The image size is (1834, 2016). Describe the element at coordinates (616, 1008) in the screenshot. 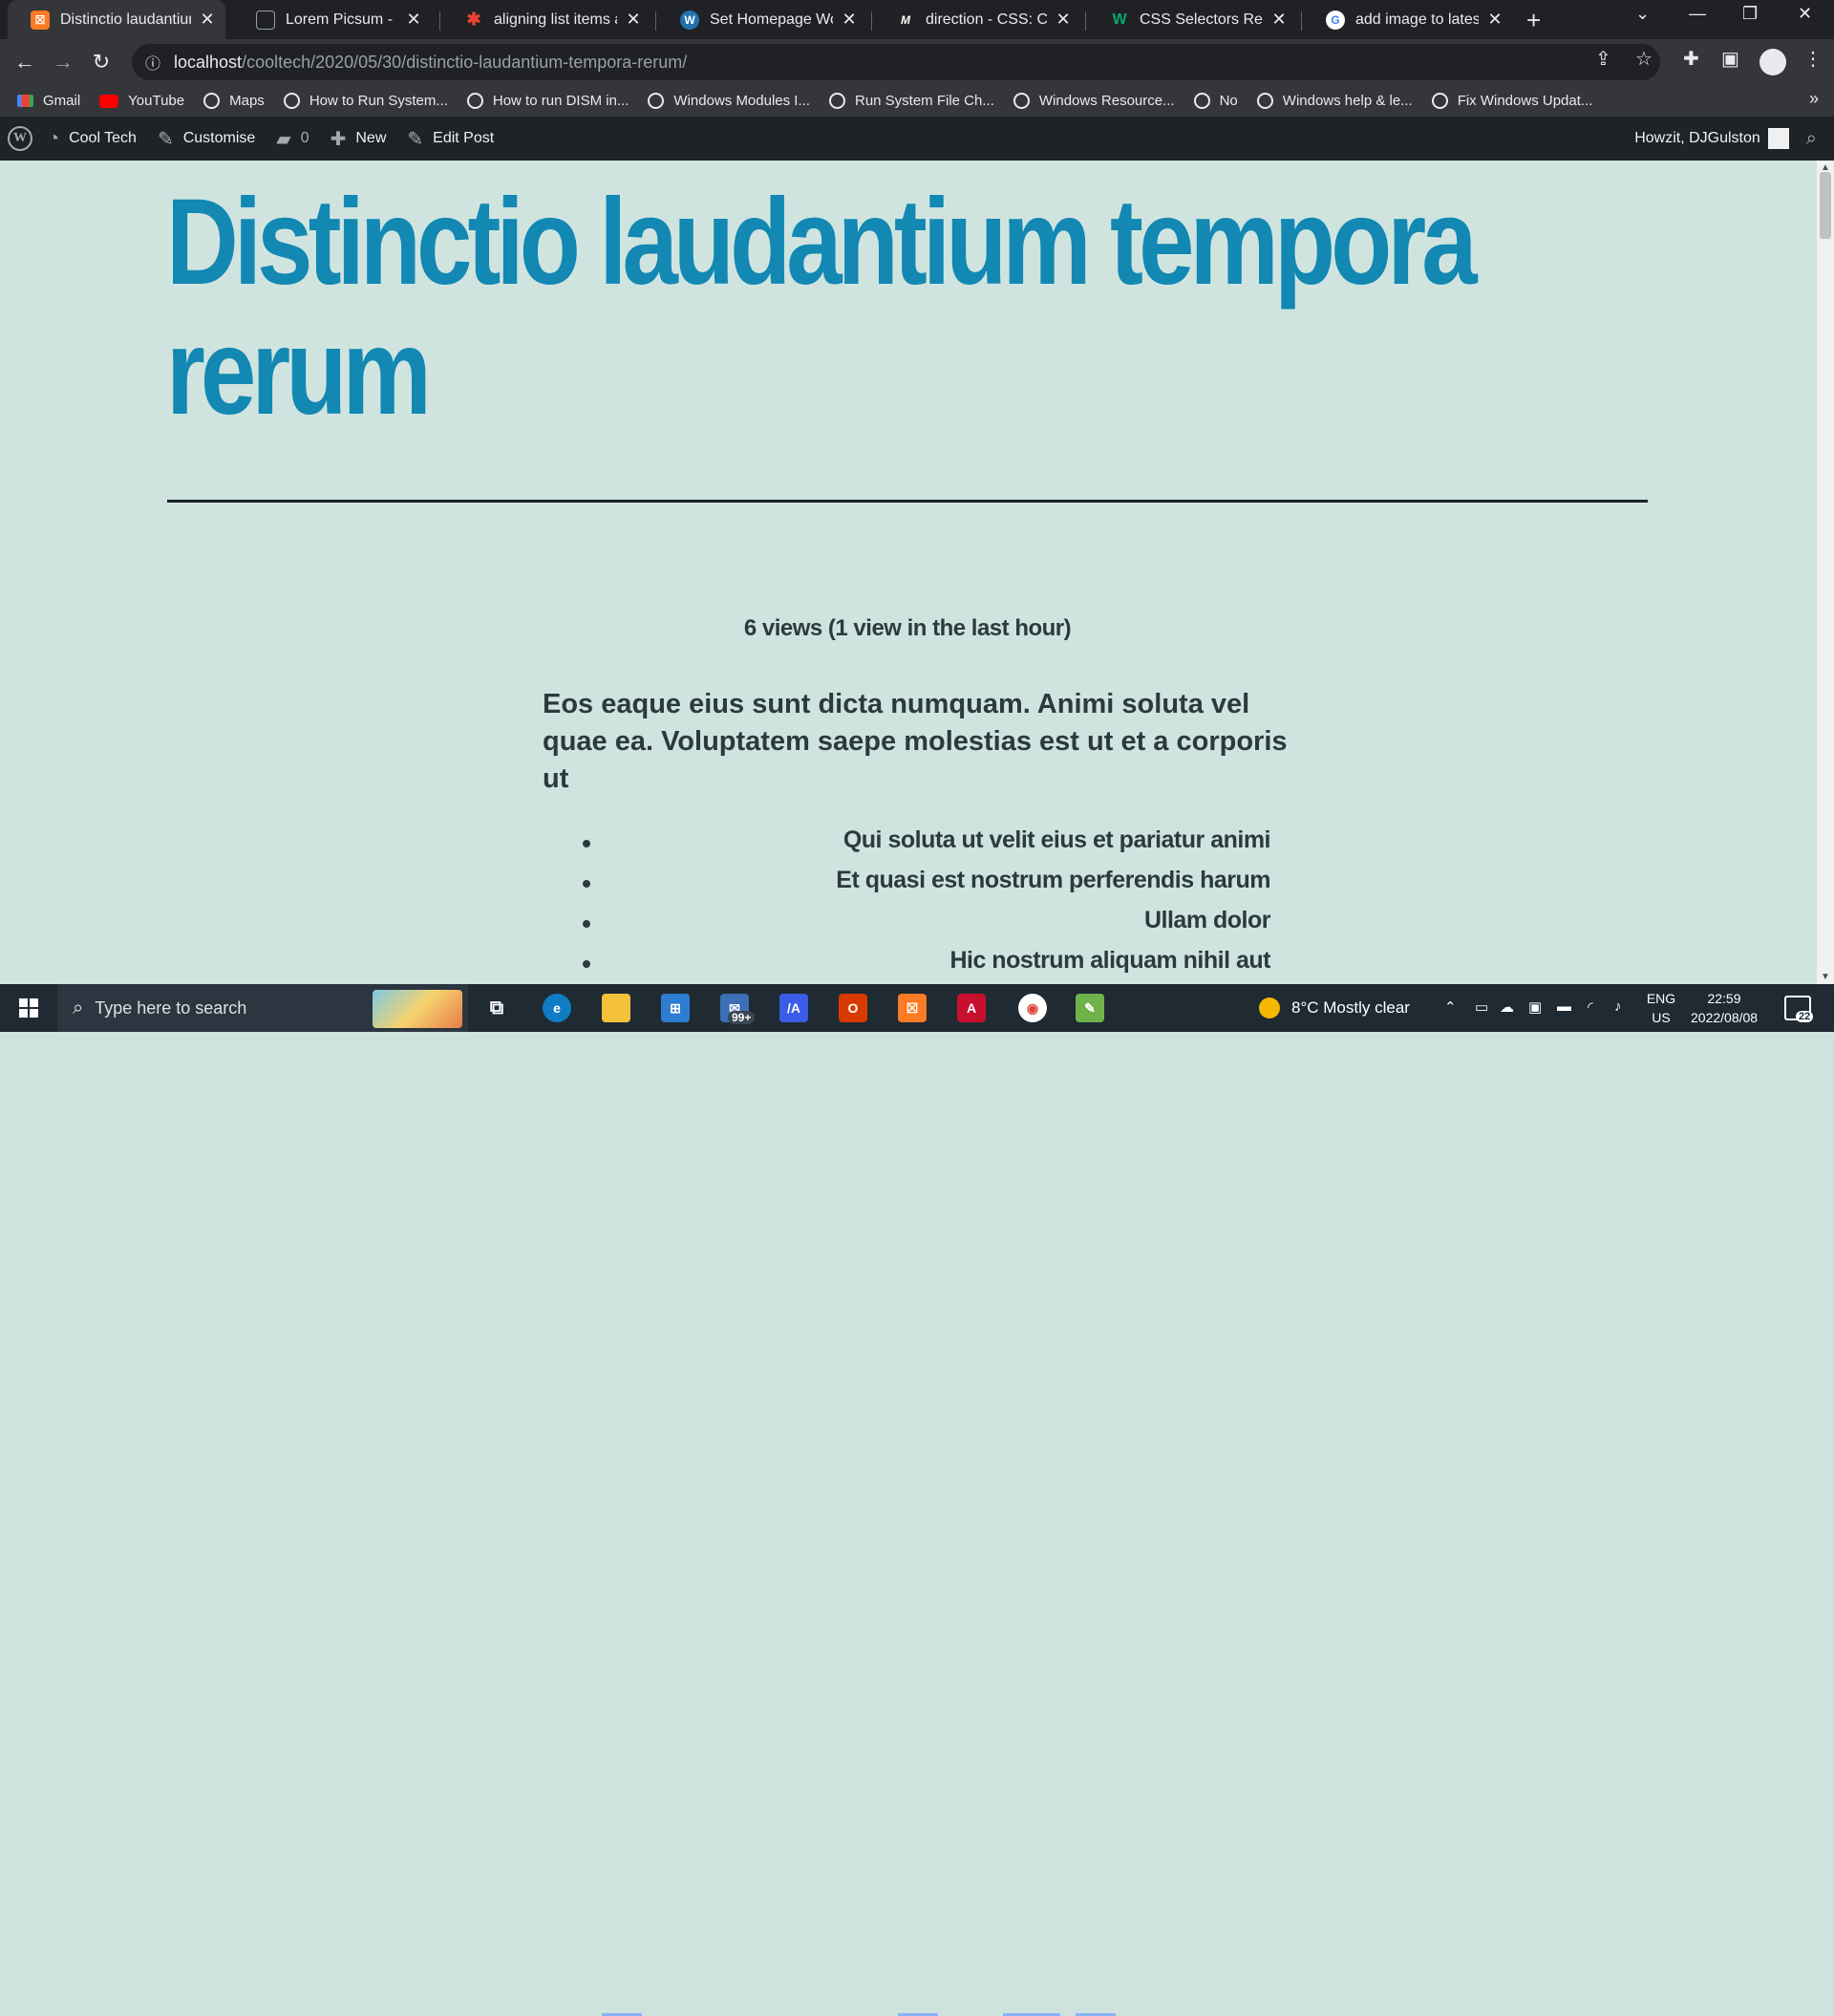

I see `file-explorer-icon` at that location.